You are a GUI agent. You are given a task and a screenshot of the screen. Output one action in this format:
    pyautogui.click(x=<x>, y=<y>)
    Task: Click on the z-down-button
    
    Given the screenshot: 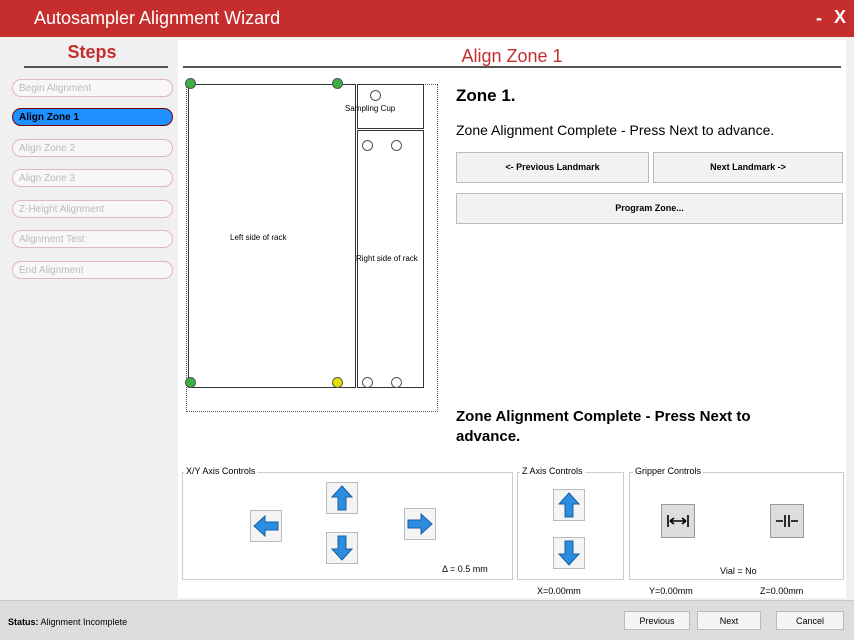 What is the action you would take?
    pyautogui.click(x=569, y=553)
    